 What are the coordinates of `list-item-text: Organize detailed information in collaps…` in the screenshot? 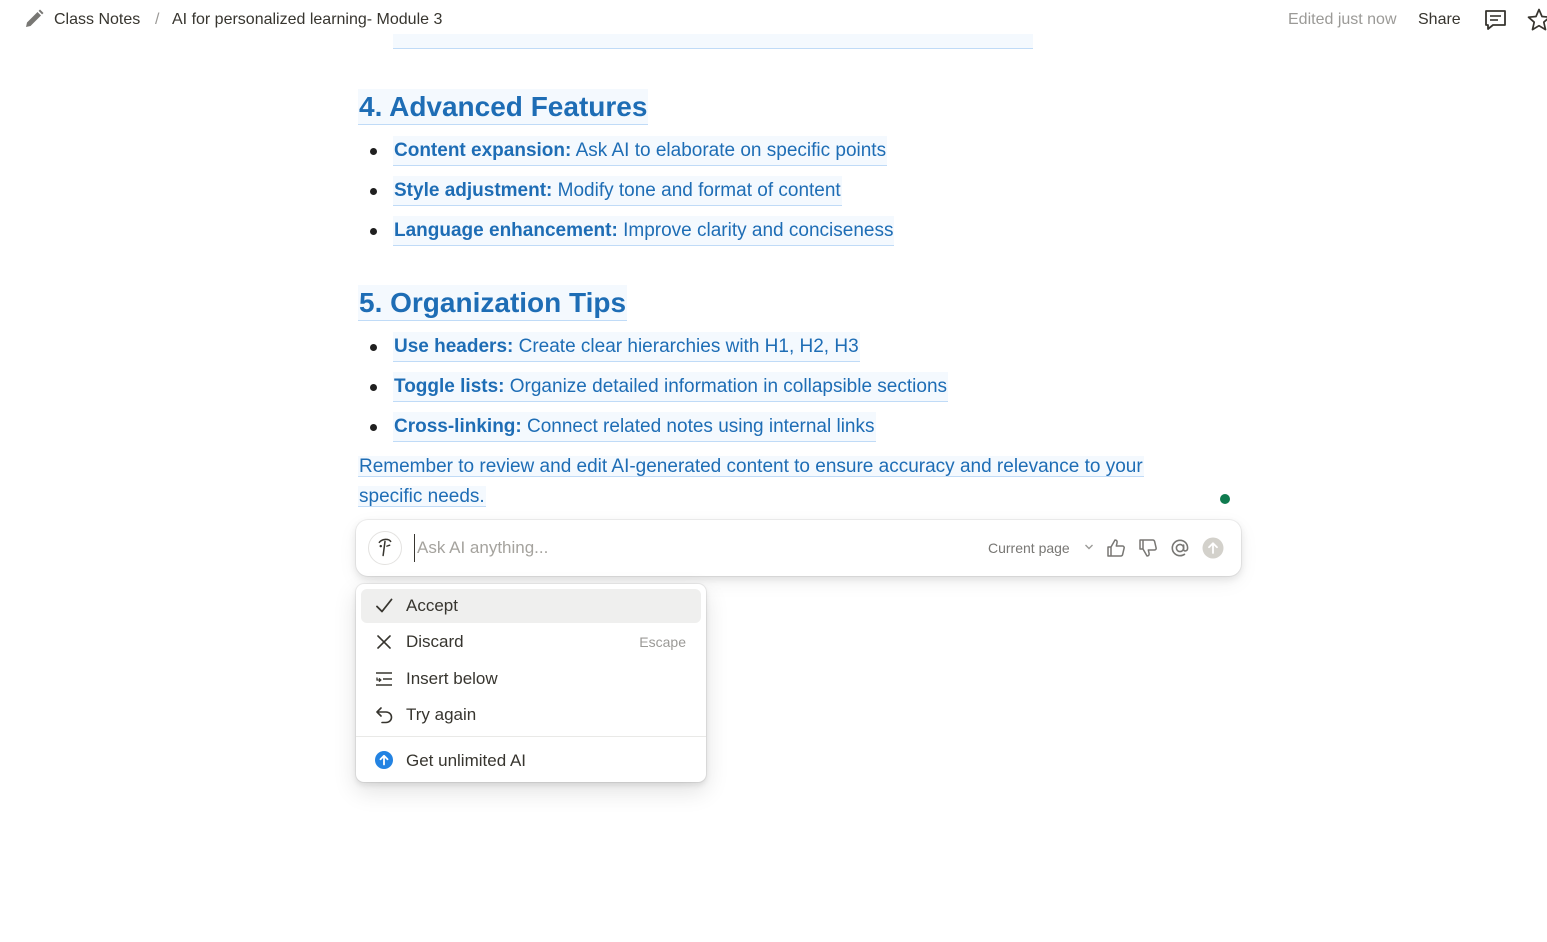 It's located at (726, 386).